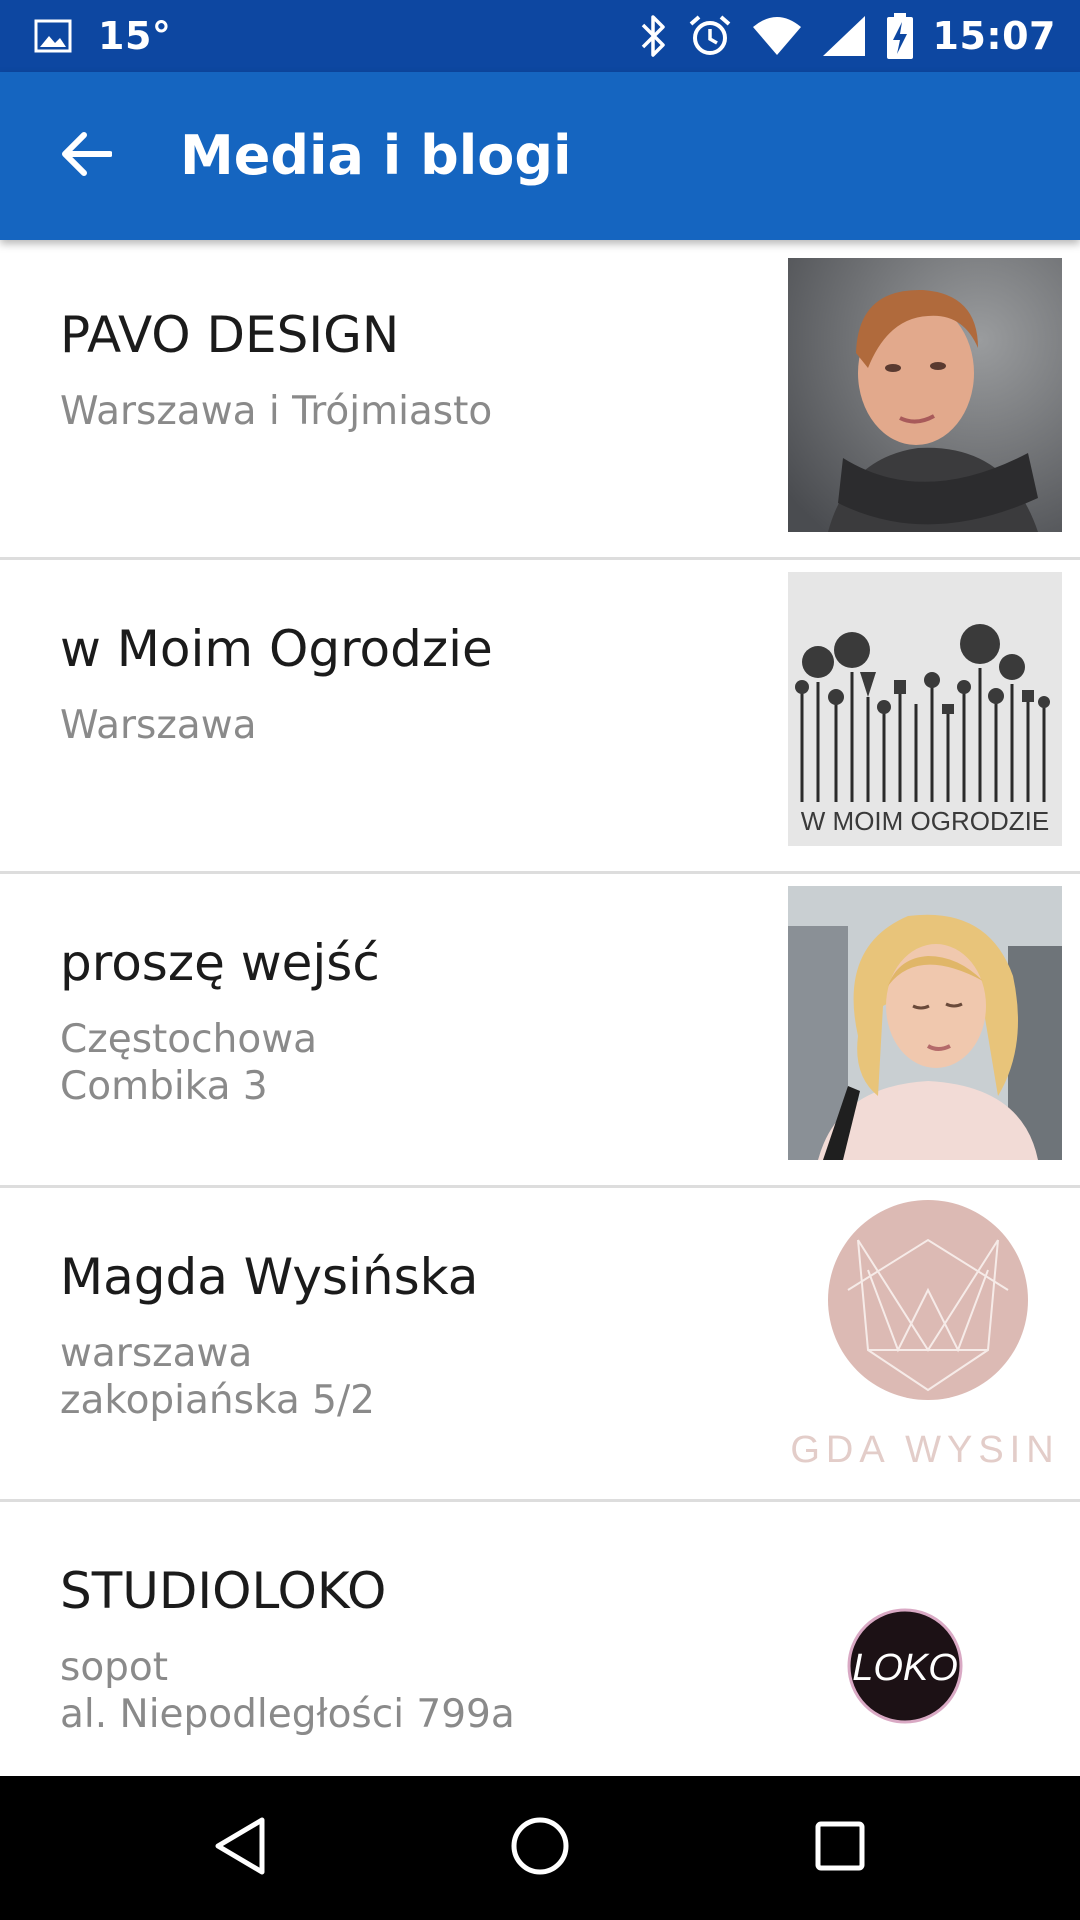  What do you see at coordinates (269, 1277) in the screenshot?
I see `item-title: Magda Wysińska` at bounding box center [269, 1277].